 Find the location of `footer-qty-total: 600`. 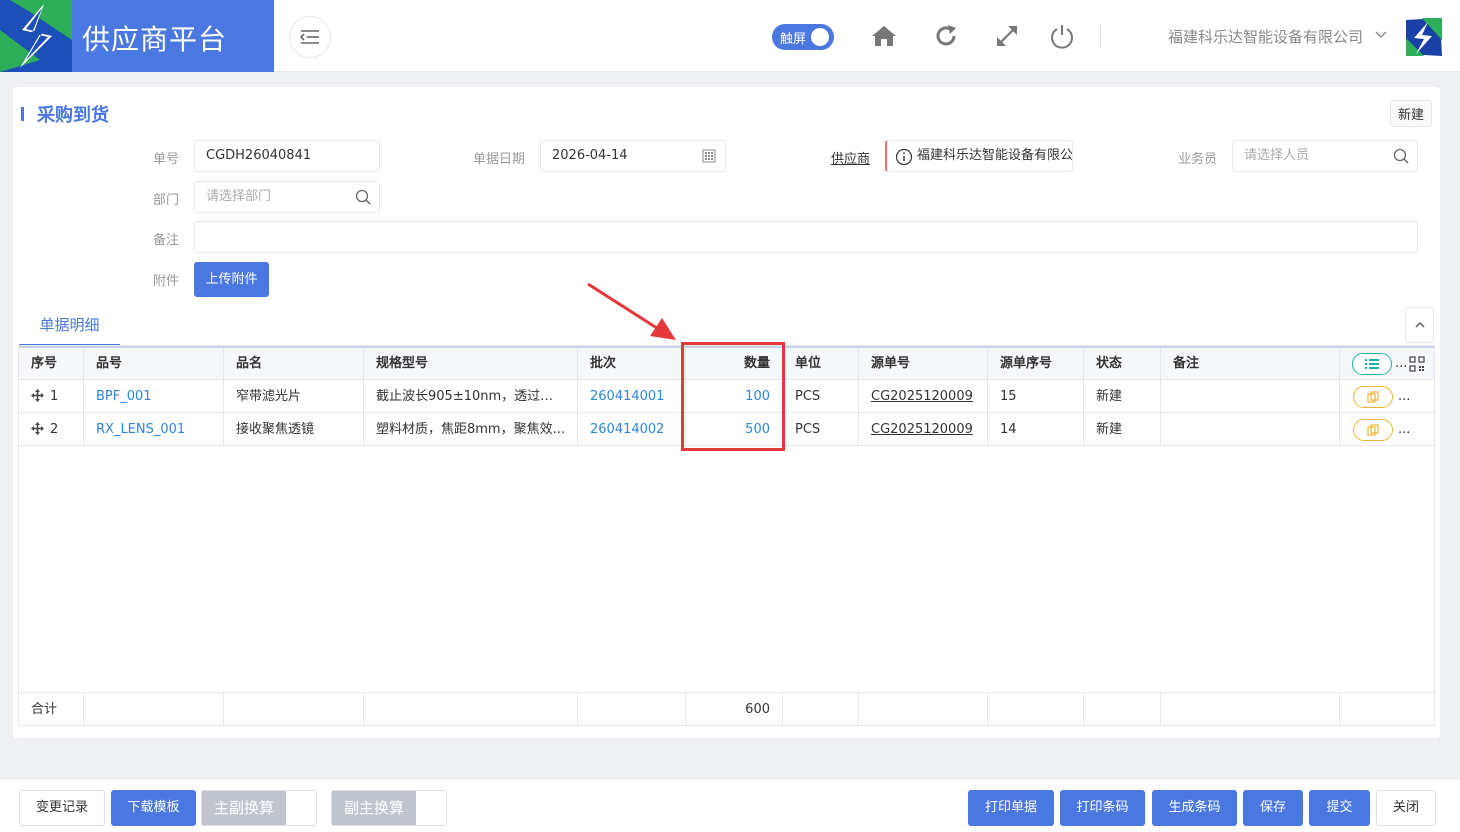

footer-qty-total: 600 is located at coordinates (734, 709).